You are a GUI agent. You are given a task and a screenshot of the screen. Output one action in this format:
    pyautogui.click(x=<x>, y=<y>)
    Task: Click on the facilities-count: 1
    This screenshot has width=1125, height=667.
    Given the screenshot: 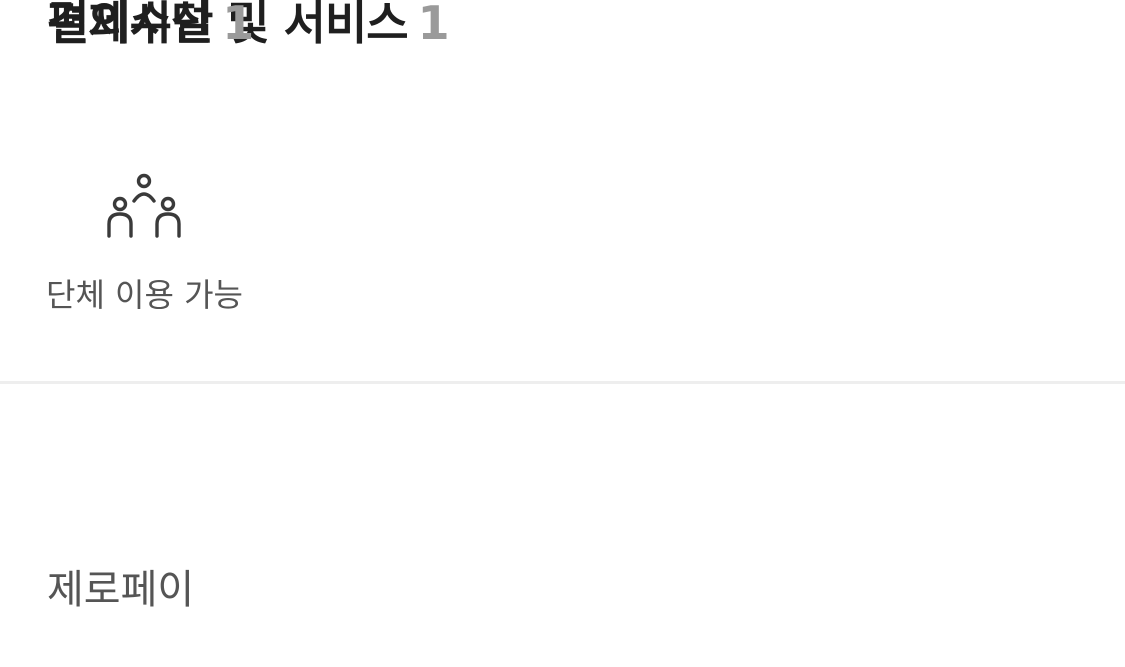 What is the action you would take?
    pyautogui.click(x=433, y=25)
    